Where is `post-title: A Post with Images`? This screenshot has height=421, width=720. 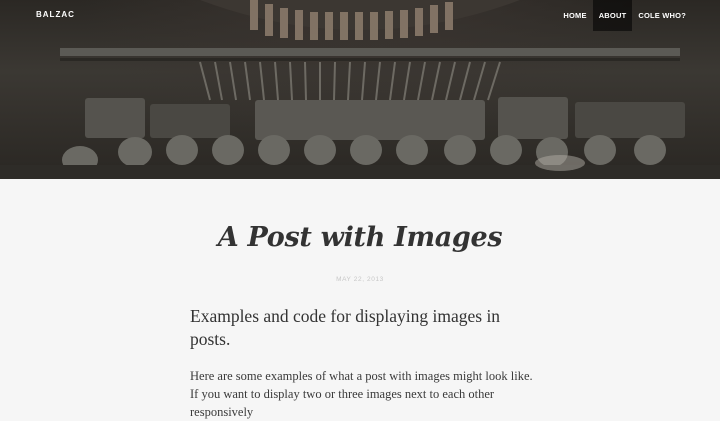 post-title: A Post with Images is located at coordinates (360, 237).